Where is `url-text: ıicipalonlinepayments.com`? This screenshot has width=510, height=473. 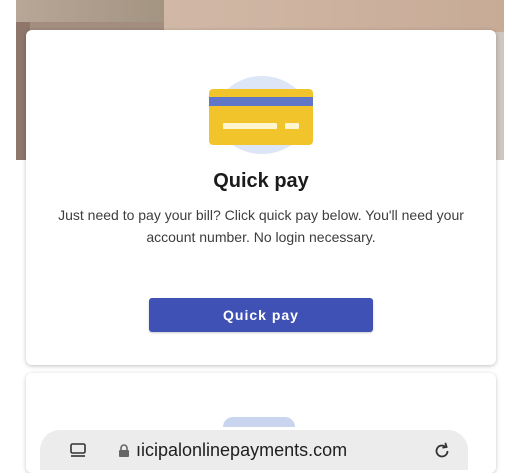
url-text: ıicipalonlinepayments.com is located at coordinates (241, 450).